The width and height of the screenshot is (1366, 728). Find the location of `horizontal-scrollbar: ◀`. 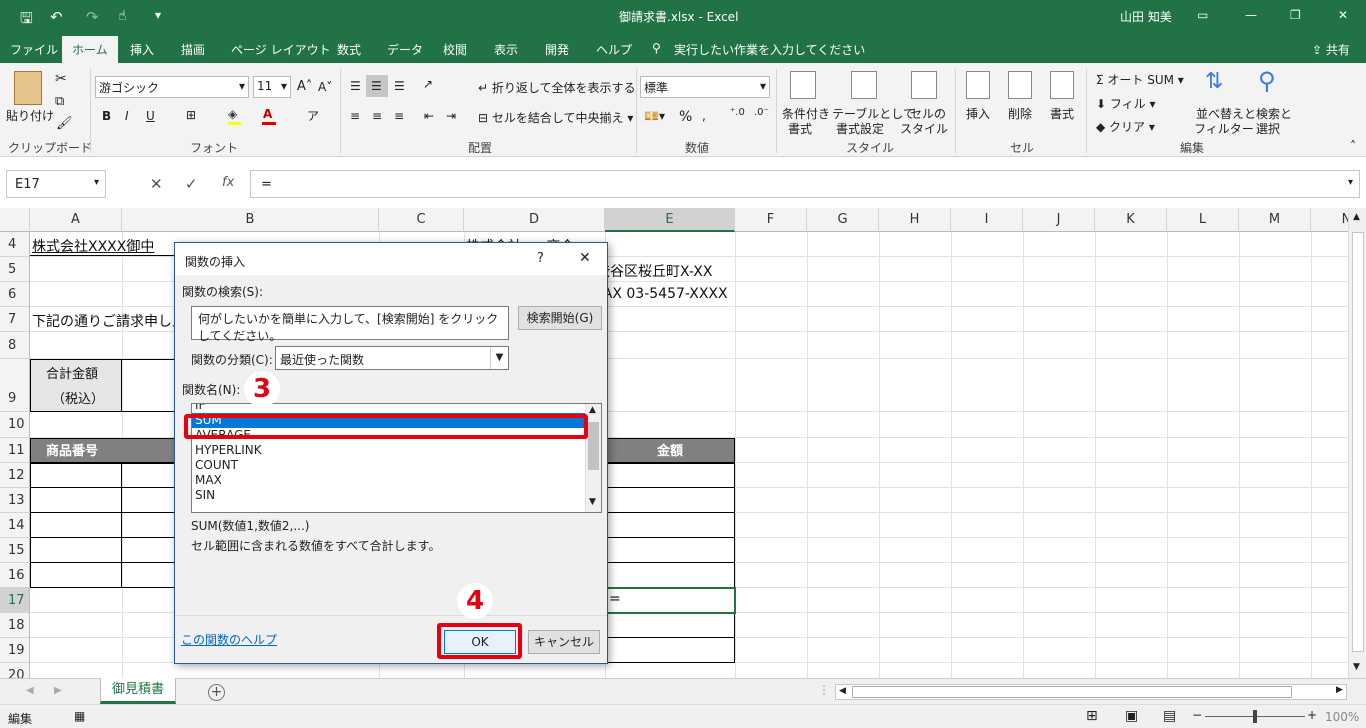

horizontal-scrollbar: ◀ is located at coordinates (1091, 692).